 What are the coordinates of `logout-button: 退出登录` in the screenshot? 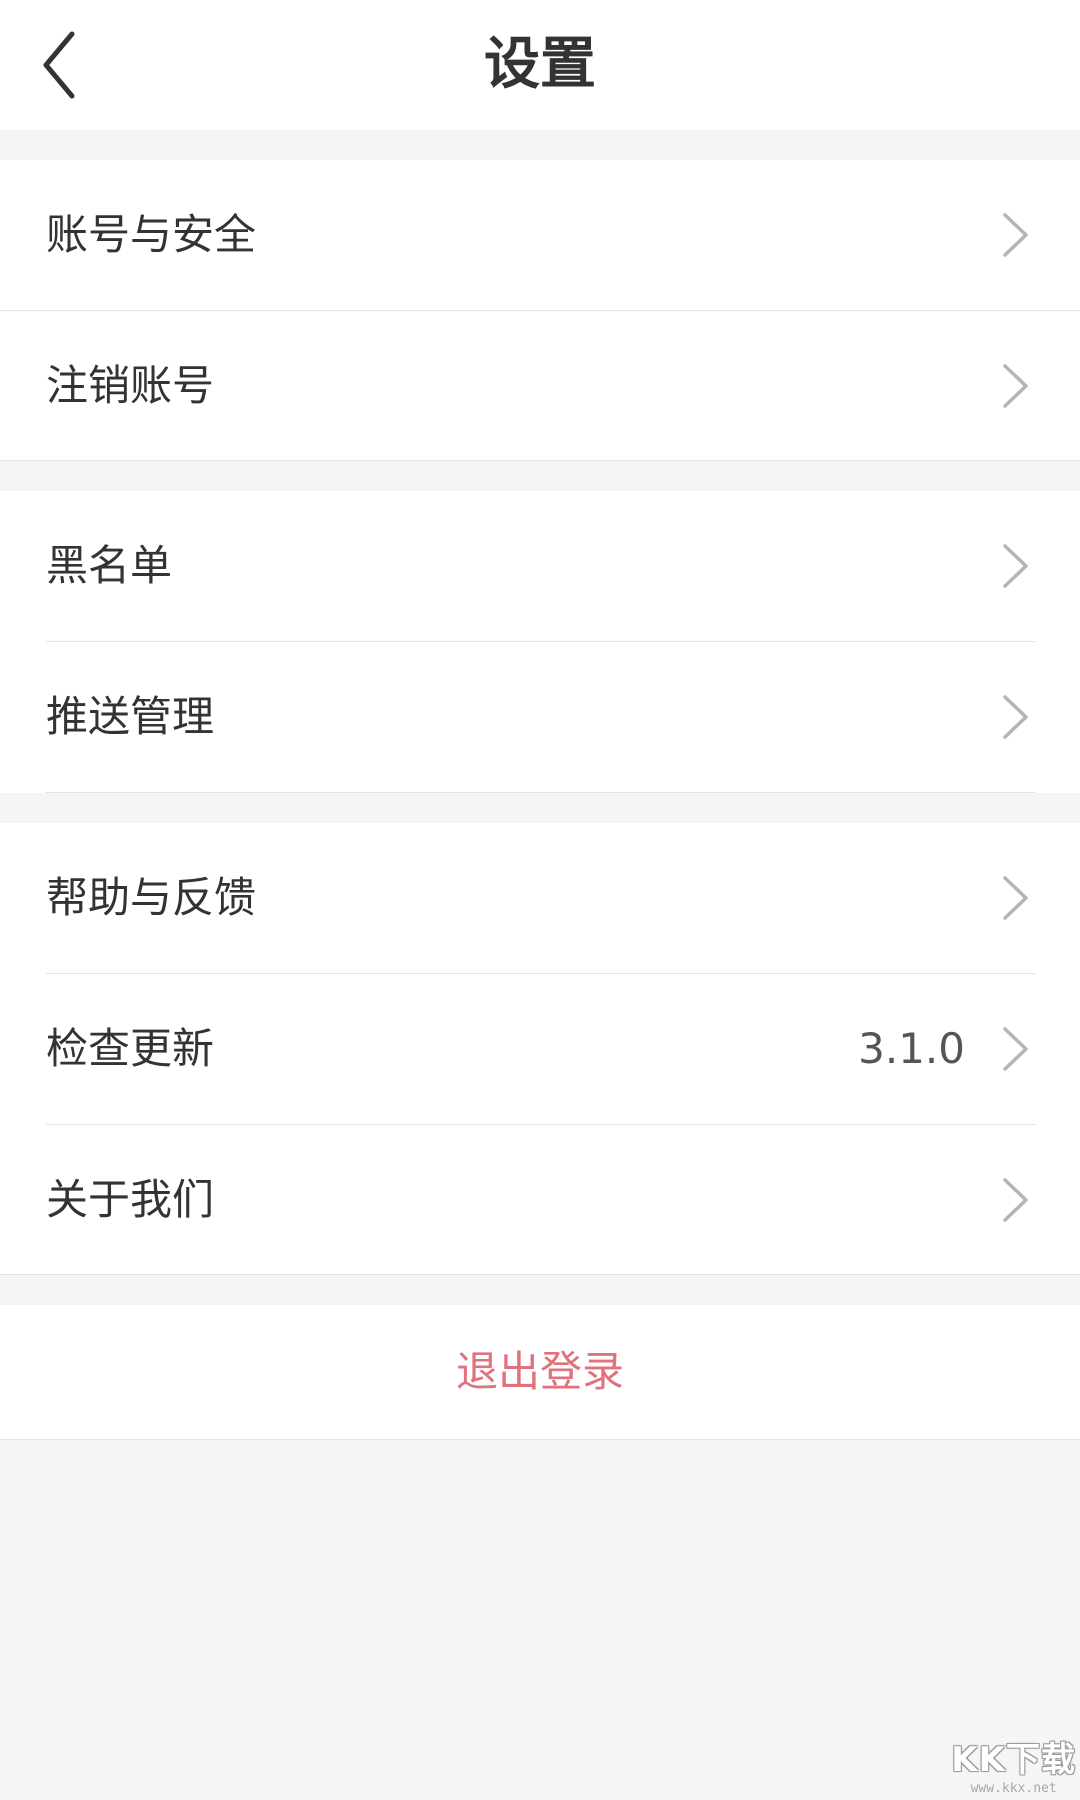 It's located at (540, 1372).